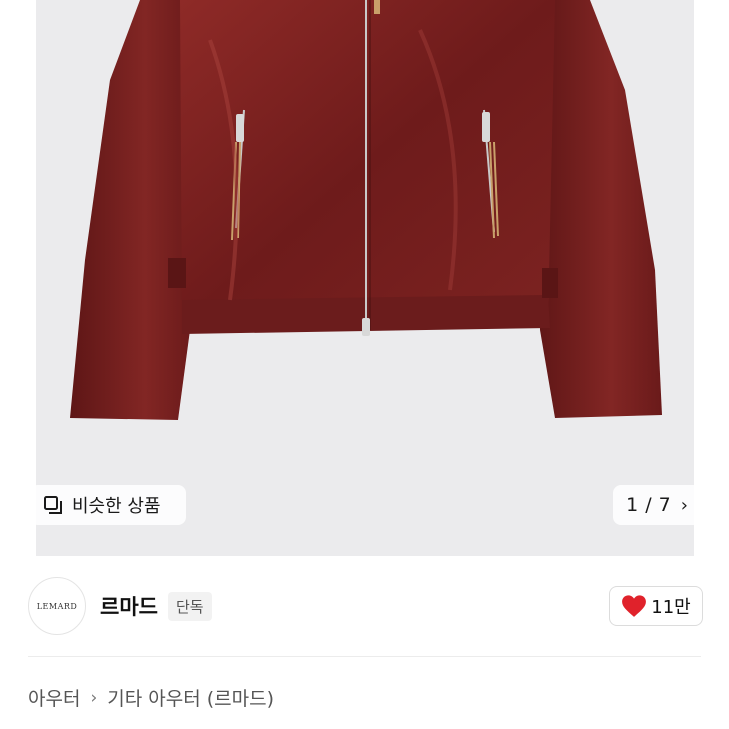 The height and width of the screenshot is (729, 729). What do you see at coordinates (664, 505) in the screenshot?
I see `pager-total: 7` at bounding box center [664, 505].